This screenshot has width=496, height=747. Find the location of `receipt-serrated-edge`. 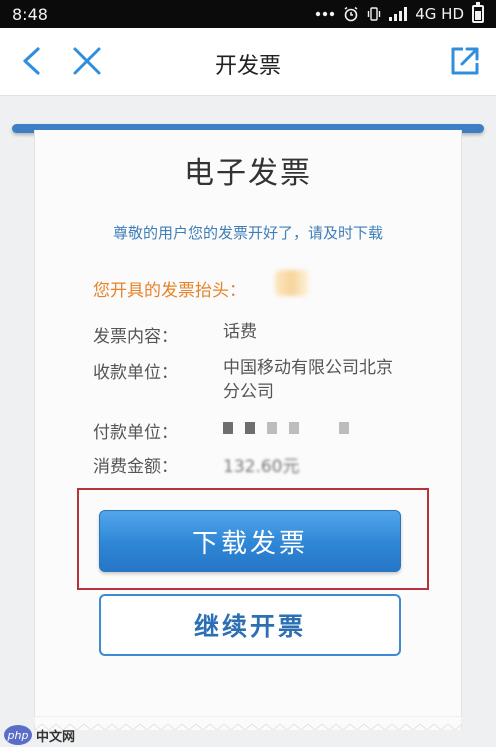

receipt-serrated-edge is located at coordinates (248, 723).